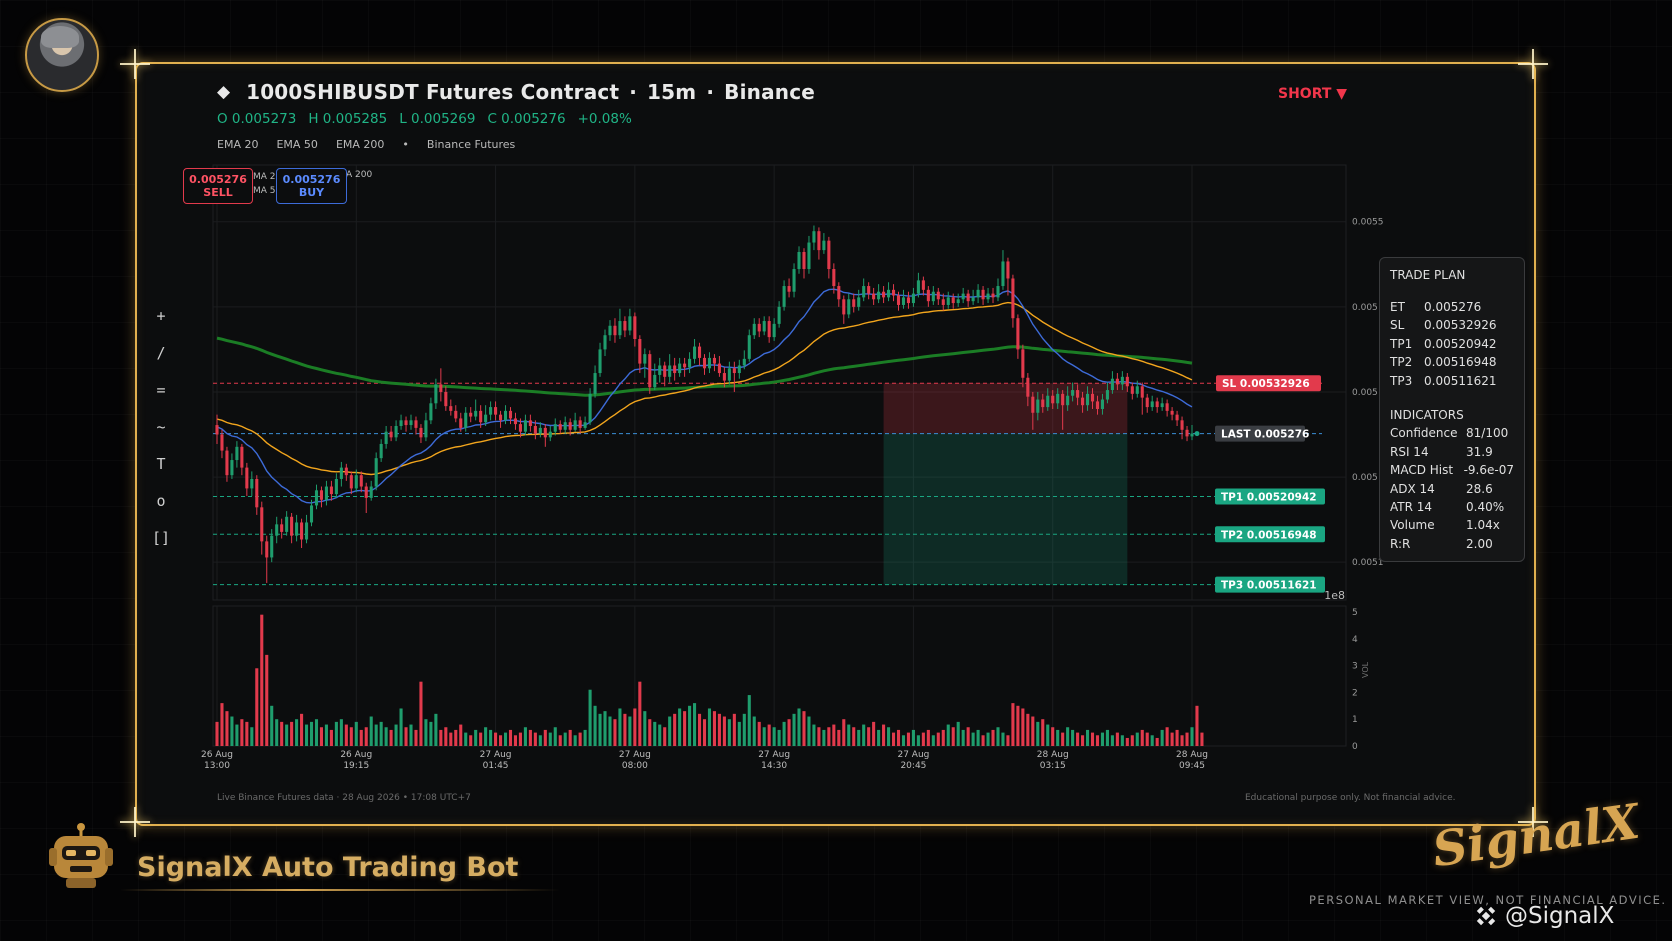 Image resolution: width=1672 pixels, height=941 pixels. Describe the element at coordinates (1443, 362) in the screenshot. I see `plan-row: TP2 0.00516948` at that location.